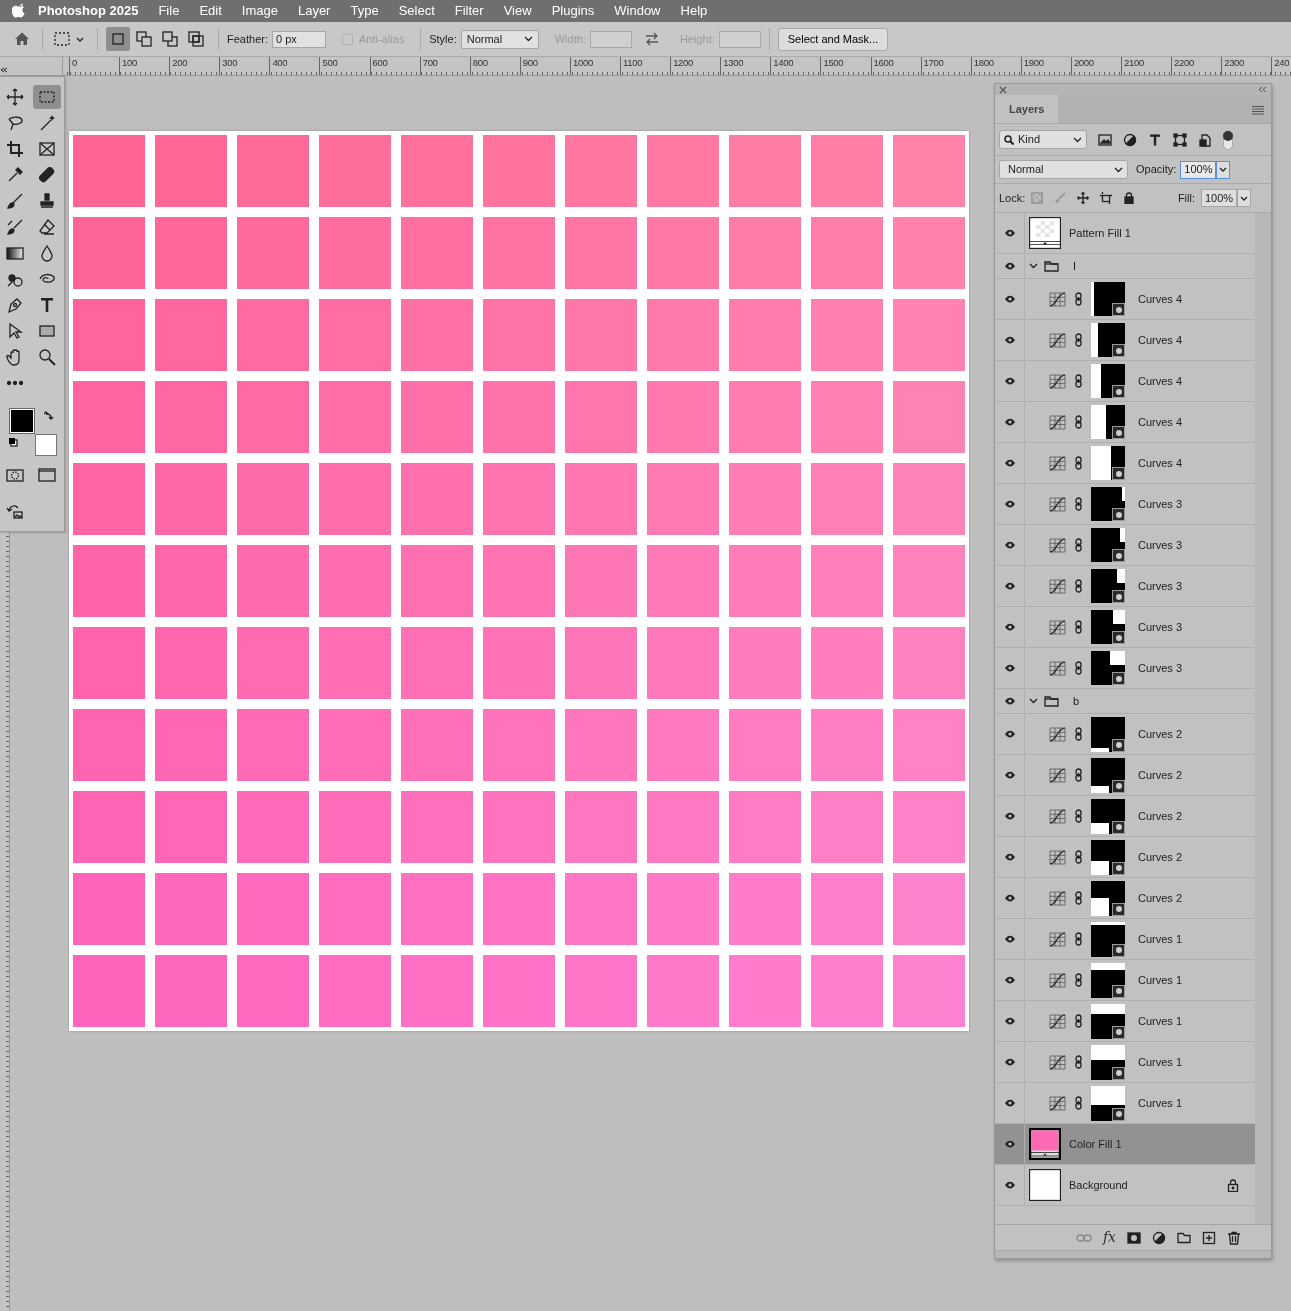 The image size is (1291, 1311). What do you see at coordinates (1043, 139) in the screenshot?
I see `filter-type-dropdown: Kind` at bounding box center [1043, 139].